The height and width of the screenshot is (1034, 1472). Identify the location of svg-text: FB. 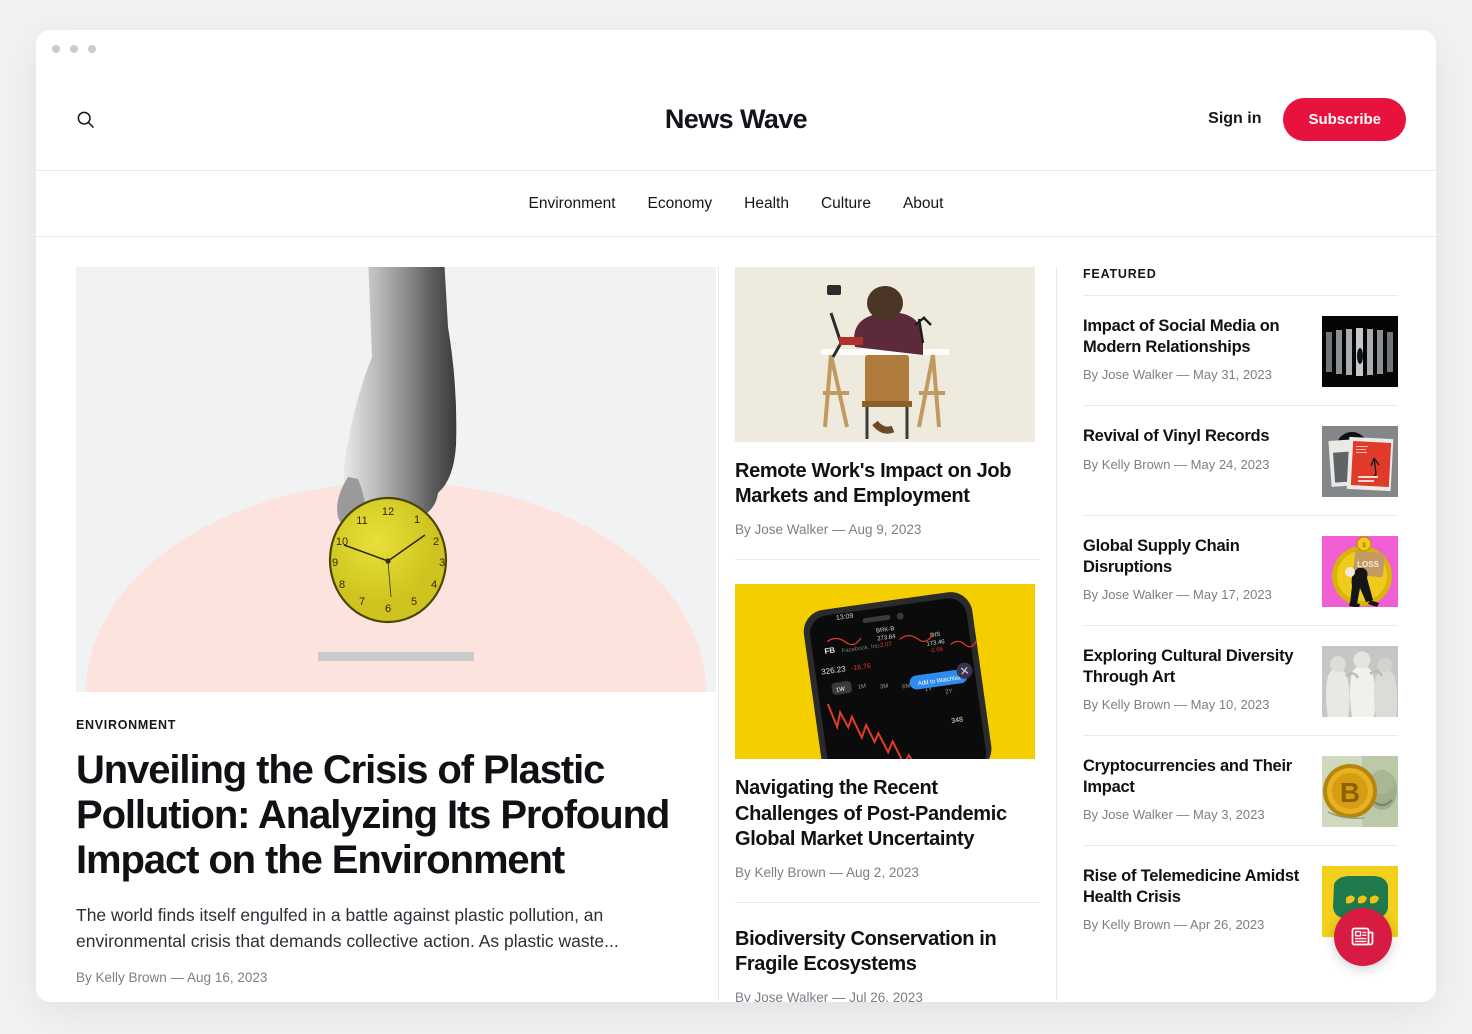
(830, 651).